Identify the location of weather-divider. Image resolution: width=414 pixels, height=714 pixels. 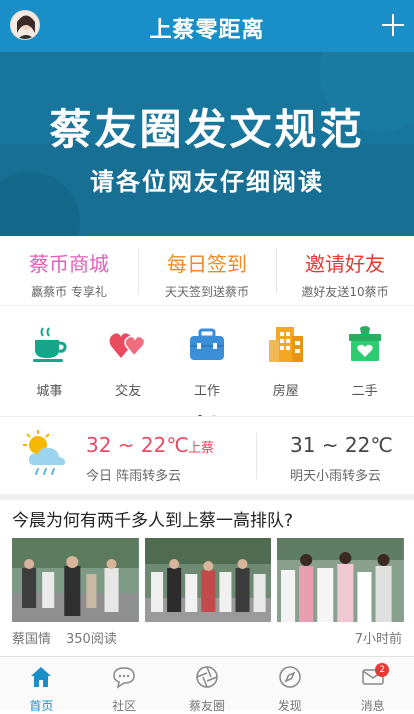
(256, 456).